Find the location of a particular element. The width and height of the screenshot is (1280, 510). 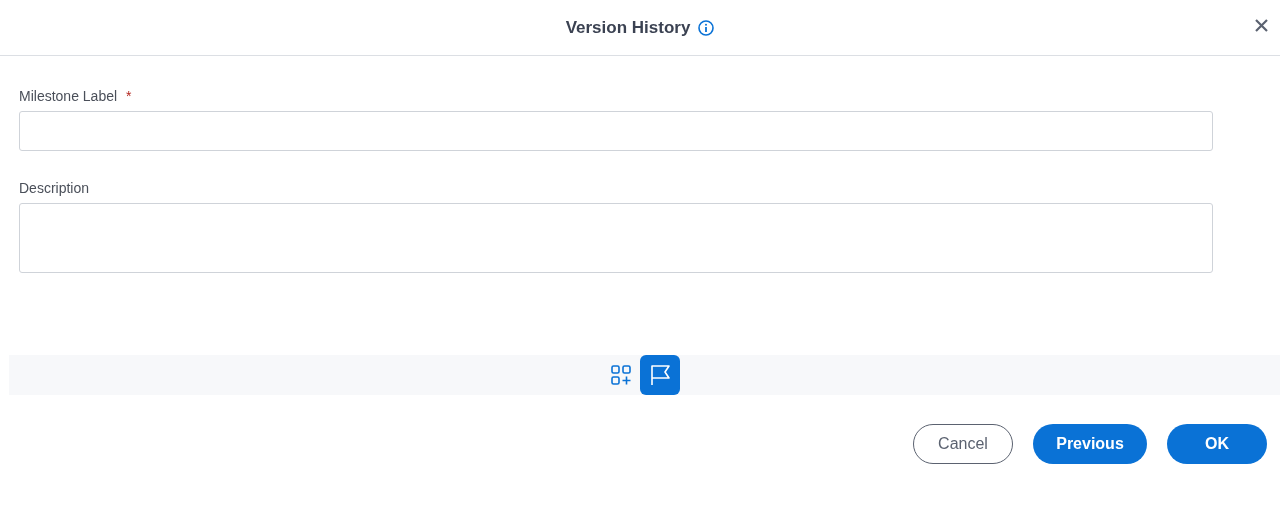

required-mark: * is located at coordinates (129, 96).